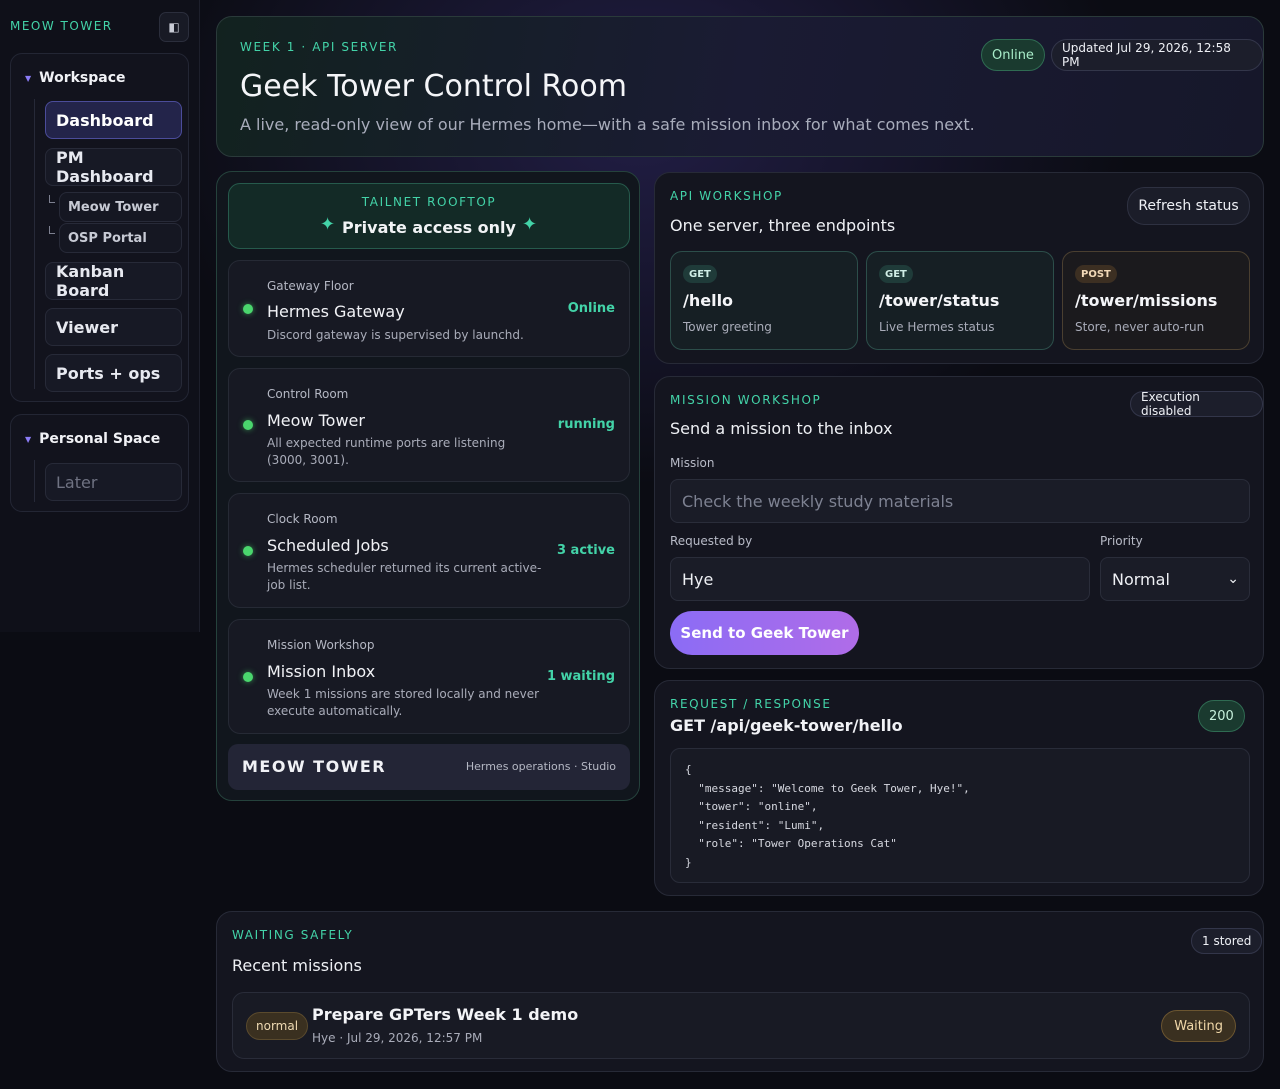 This screenshot has width=1280, height=1089. I want to click on api-subtitle: One server, three endpoints, so click(783, 225).